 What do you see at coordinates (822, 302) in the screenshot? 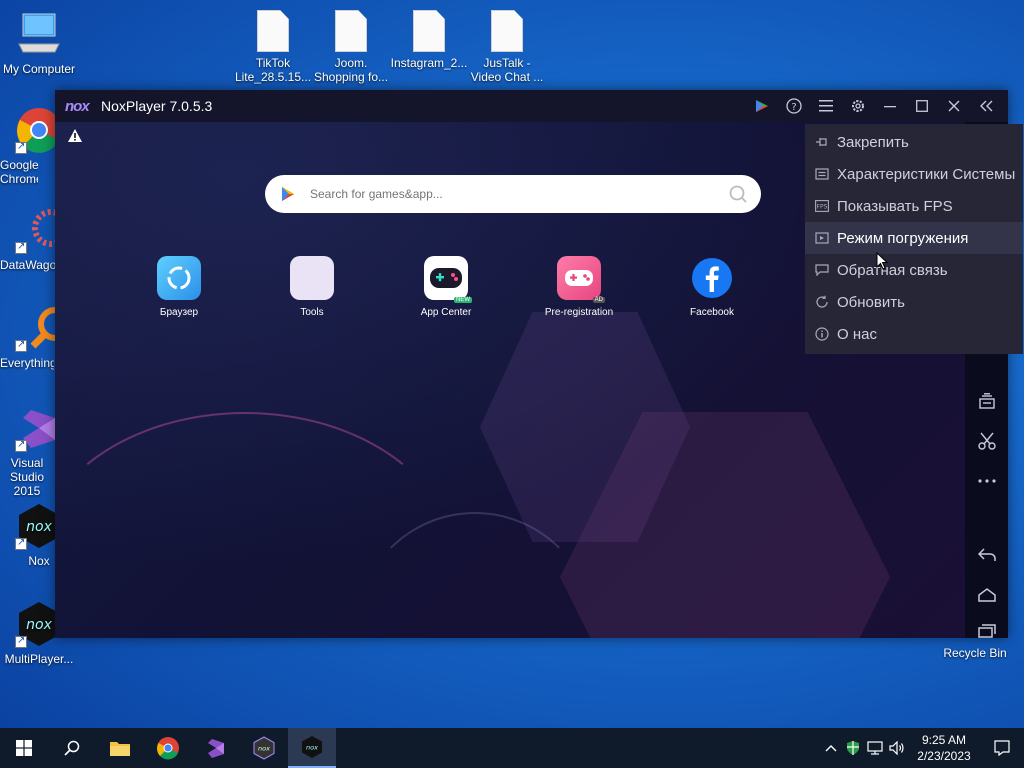
I see `refresh-icon` at bounding box center [822, 302].